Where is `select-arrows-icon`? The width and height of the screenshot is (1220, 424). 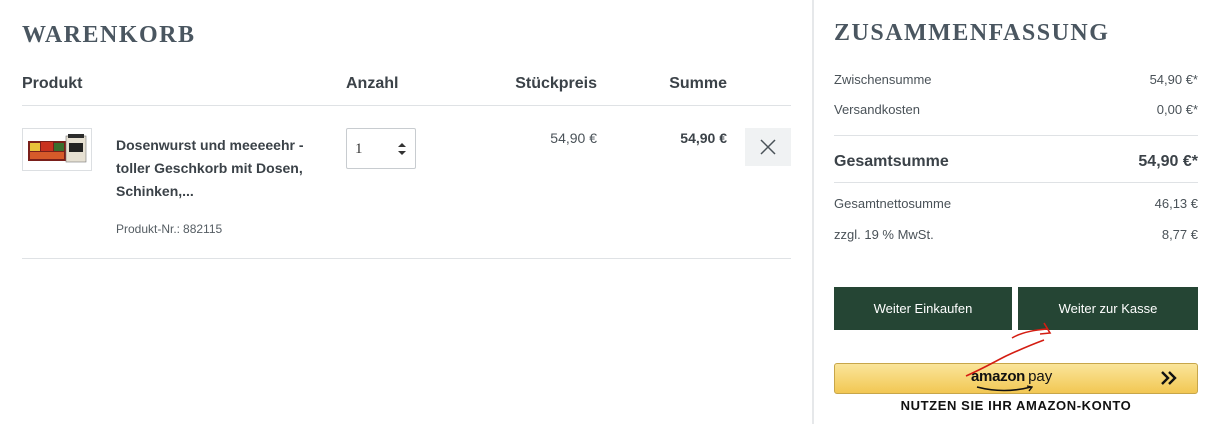 select-arrows-icon is located at coordinates (402, 149).